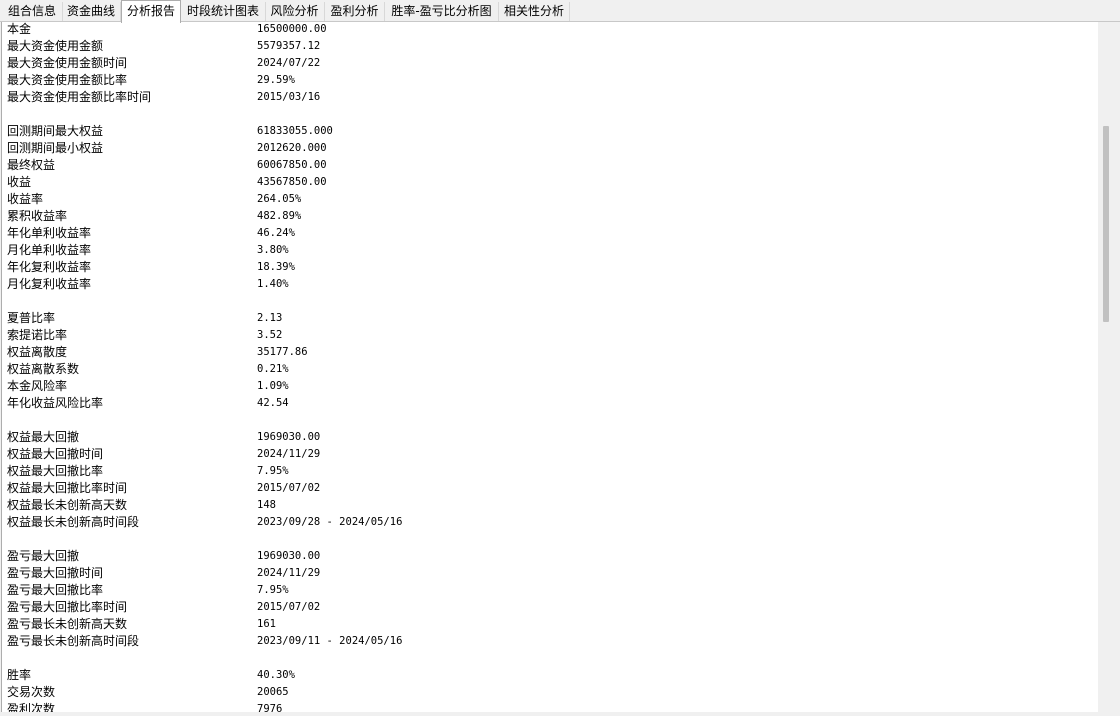  What do you see at coordinates (25, 199) in the screenshot?
I see `report-label: 收益率` at bounding box center [25, 199].